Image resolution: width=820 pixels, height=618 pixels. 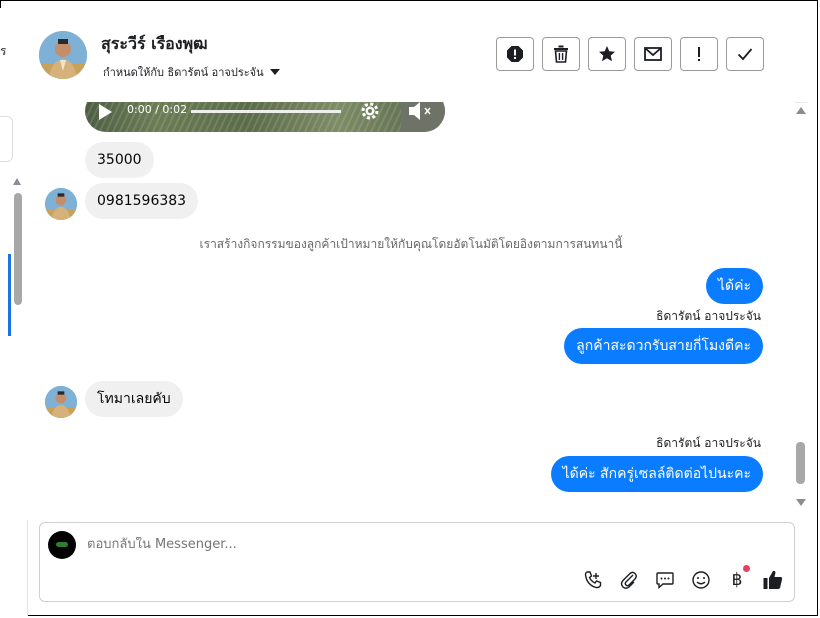 What do you see at coordinates (630, 54) in the screenshot?
I see `header-actions` at bounding box center [630, 54].